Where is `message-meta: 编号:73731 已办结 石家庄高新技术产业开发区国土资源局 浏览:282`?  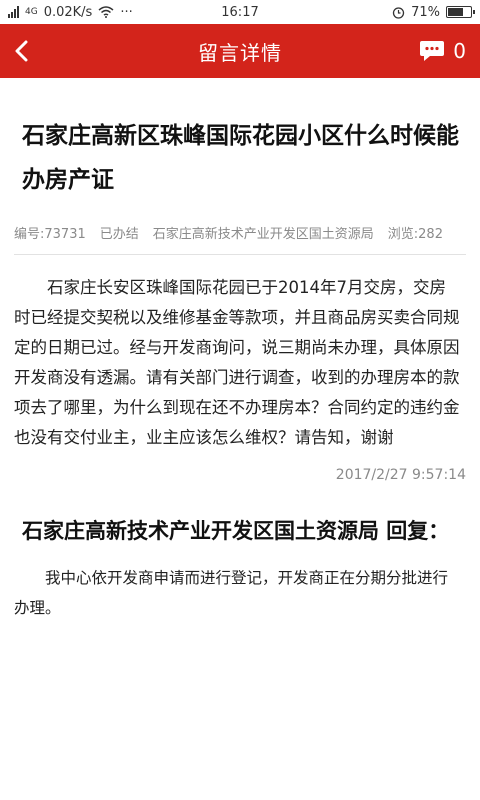
message-meta: 编号:73731 已办结 石家庄高新技术产业开发区国土资源局 浏览:282 is located at coordinates (240, 235).